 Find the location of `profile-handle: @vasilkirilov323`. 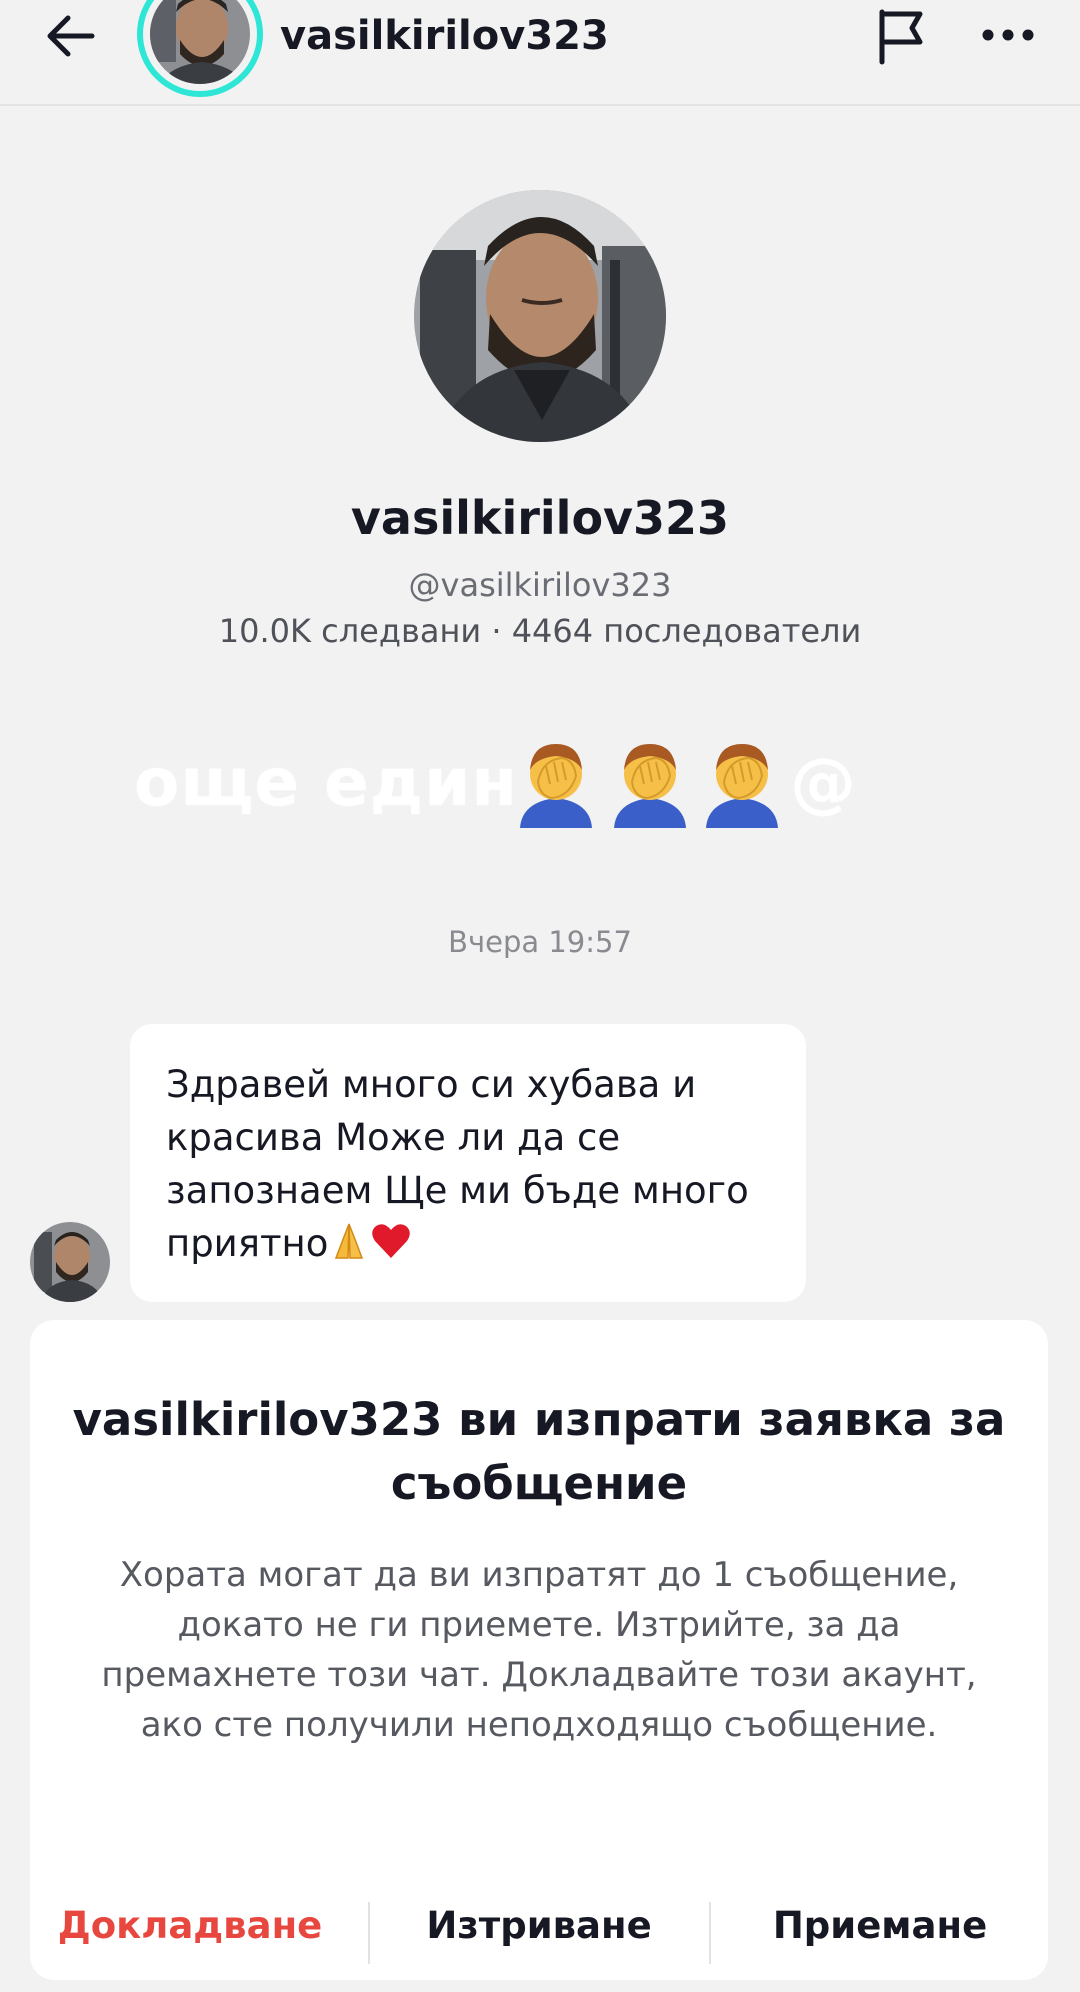

profile-handle: @vasilkirilov323 is located at coordinates (540, 585).